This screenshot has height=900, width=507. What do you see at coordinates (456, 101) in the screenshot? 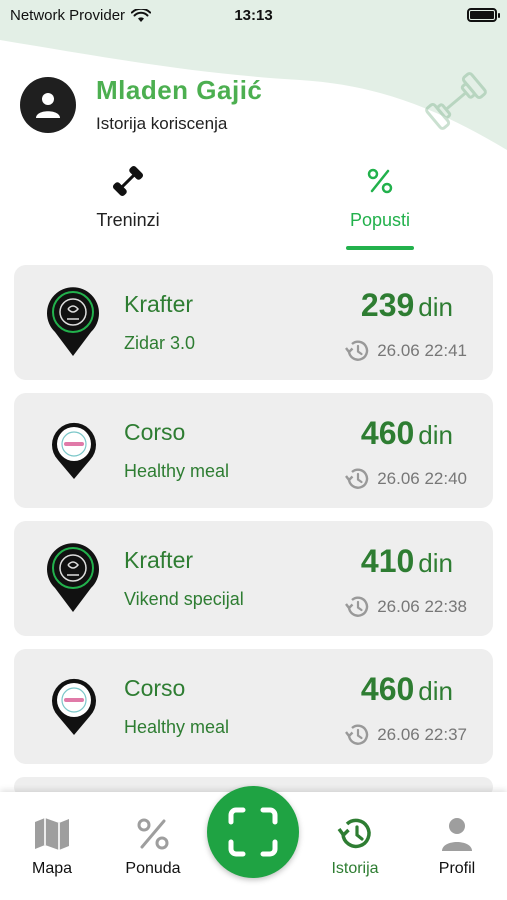
I see `dumbbell-decoration-icon` at bounding box center [456, 101].